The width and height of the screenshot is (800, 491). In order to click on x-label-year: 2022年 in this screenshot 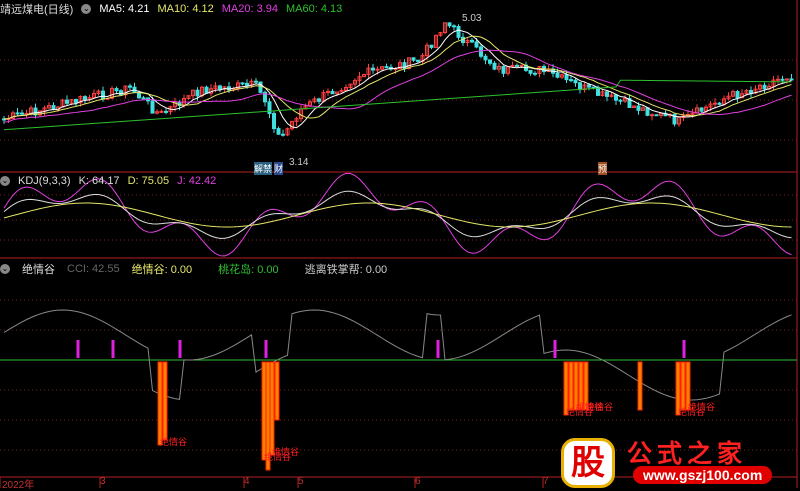, I will do `click(18, 485)`.